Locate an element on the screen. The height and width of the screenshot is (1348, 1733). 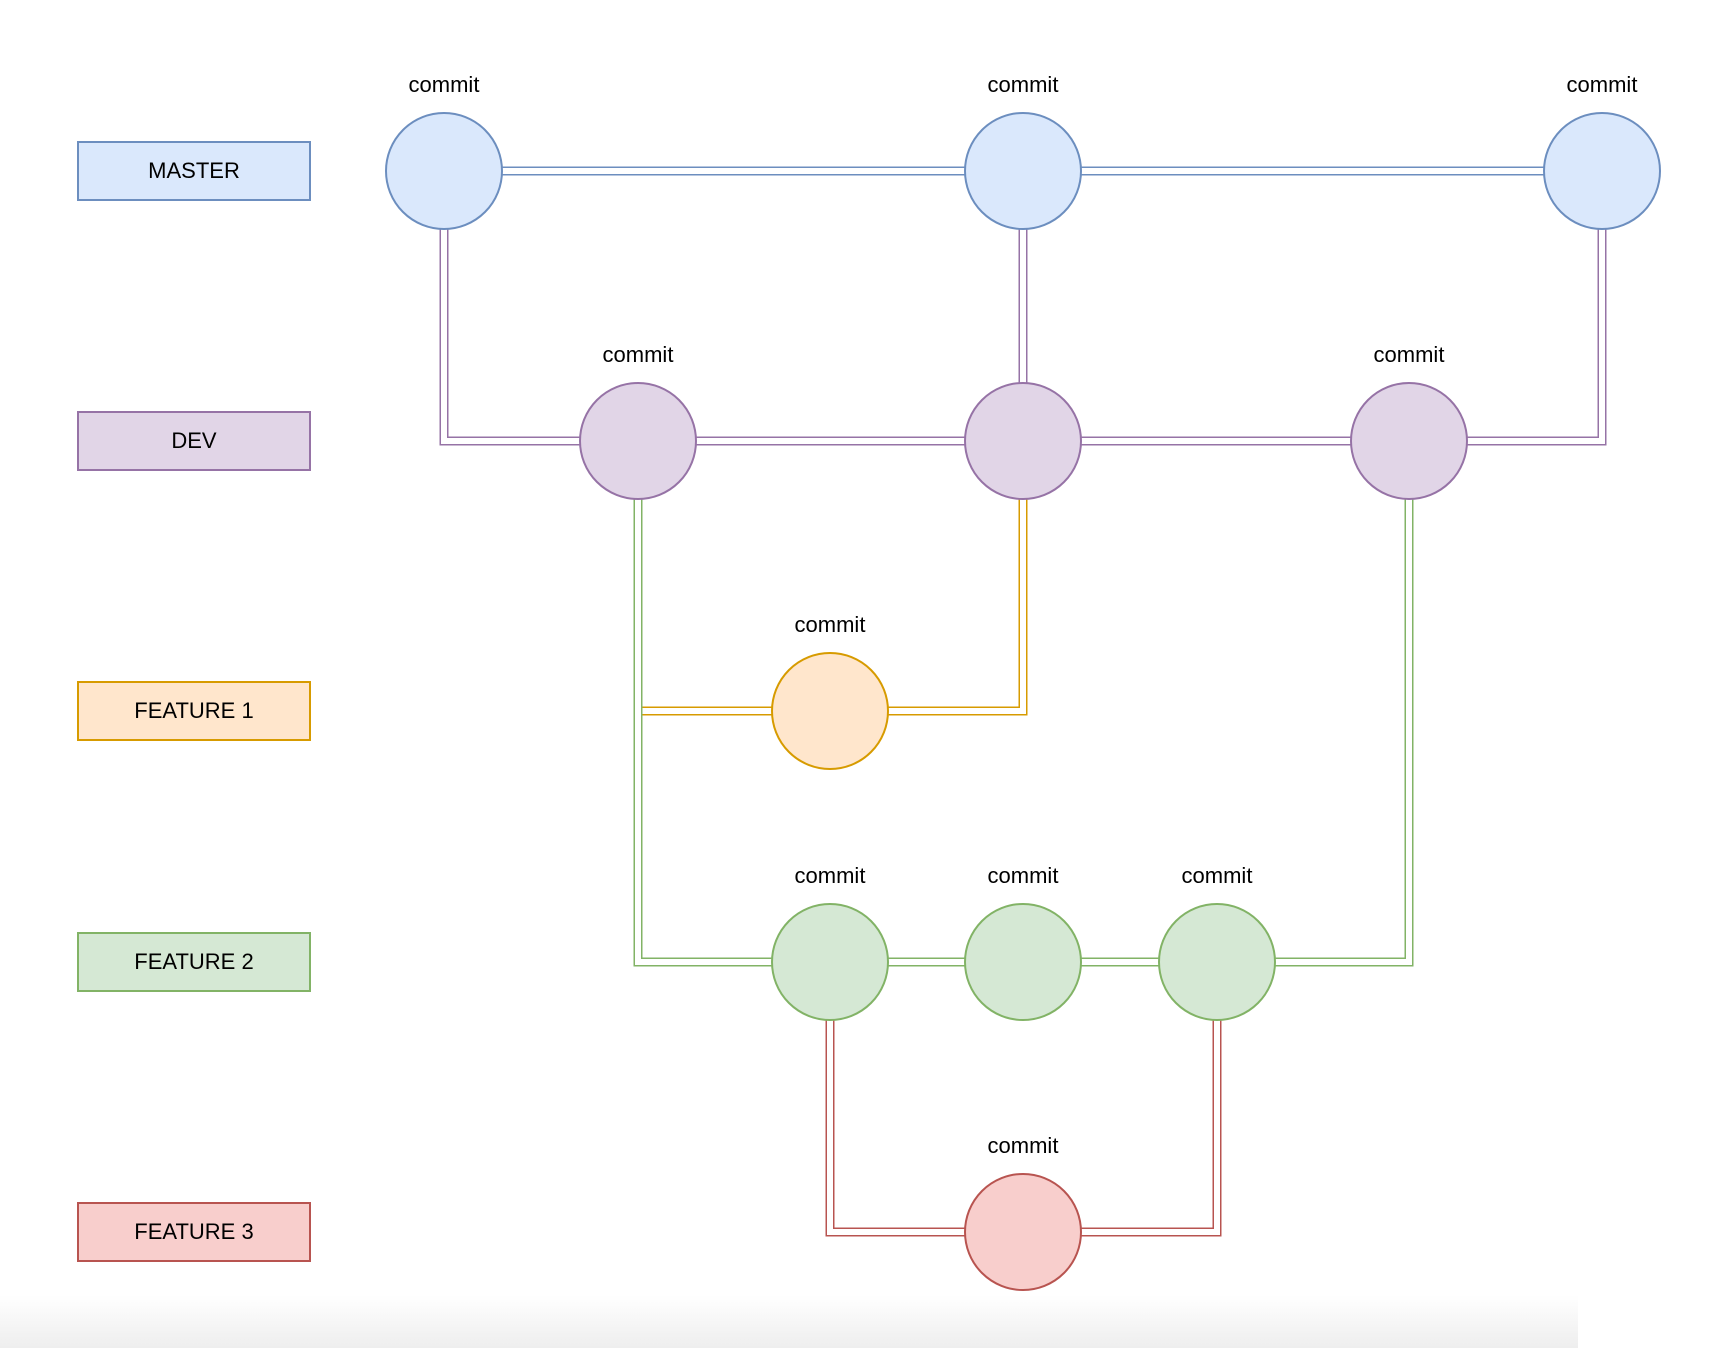
branch-label-text: FEATURE 1 is located at coordinates (193, 710).